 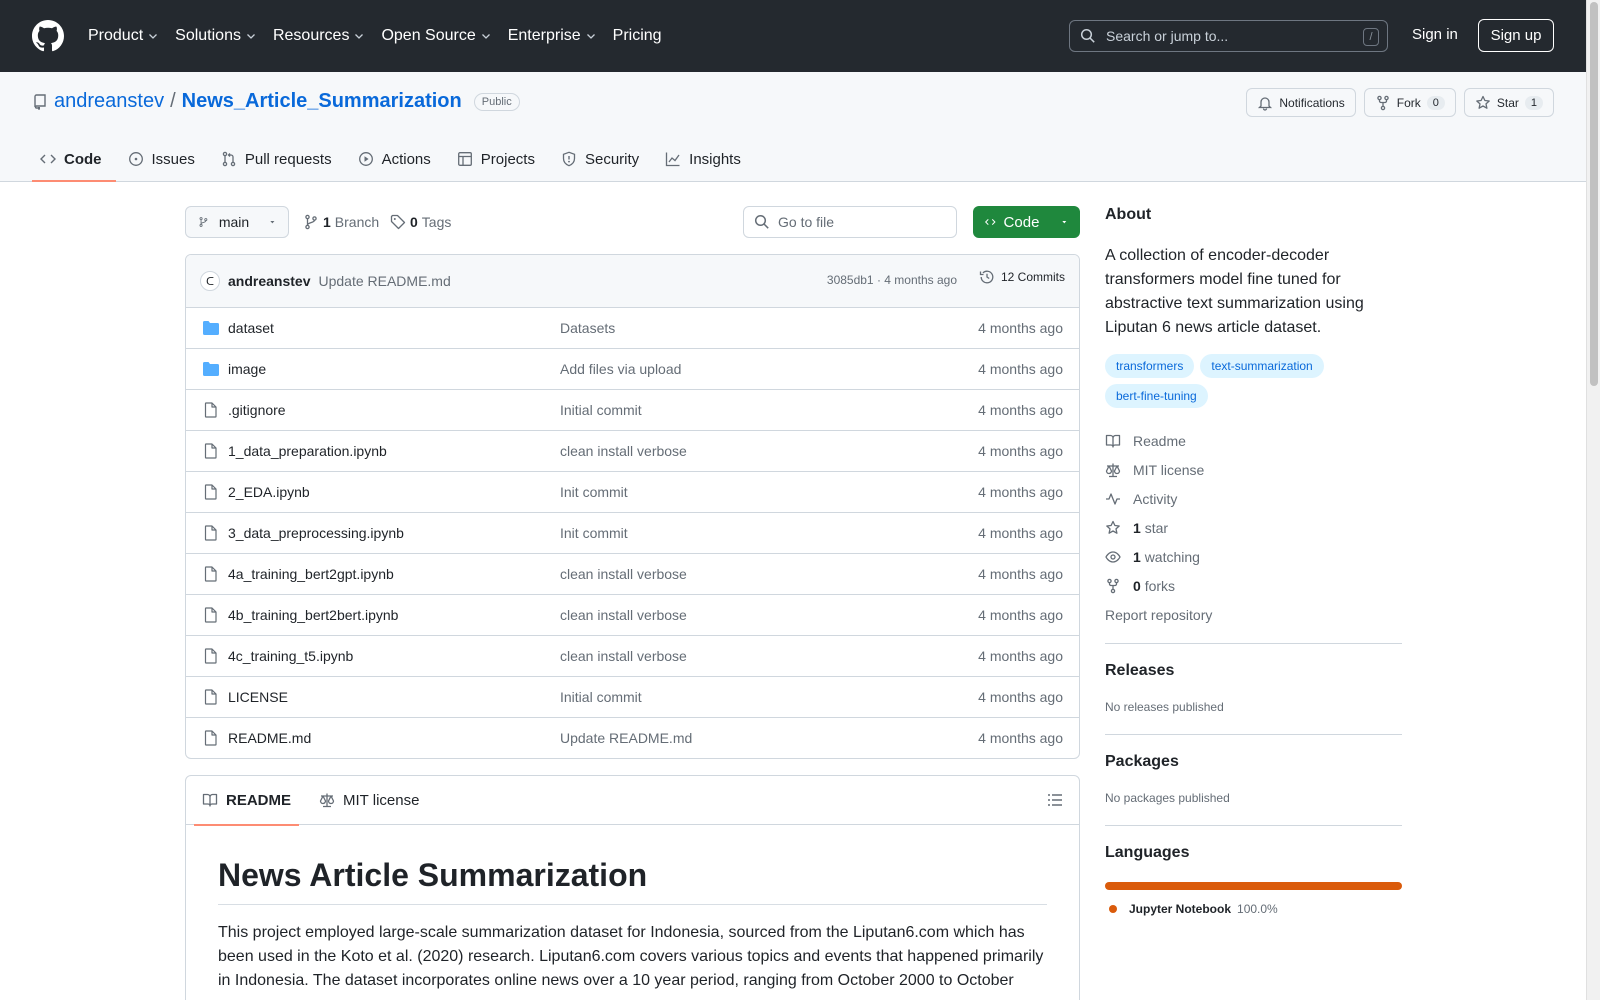 What do you see at coordinates (620, 369) in the screenshot?
I see `file-commit-message-link: Add files via upload` at bounding box center [620, 369].